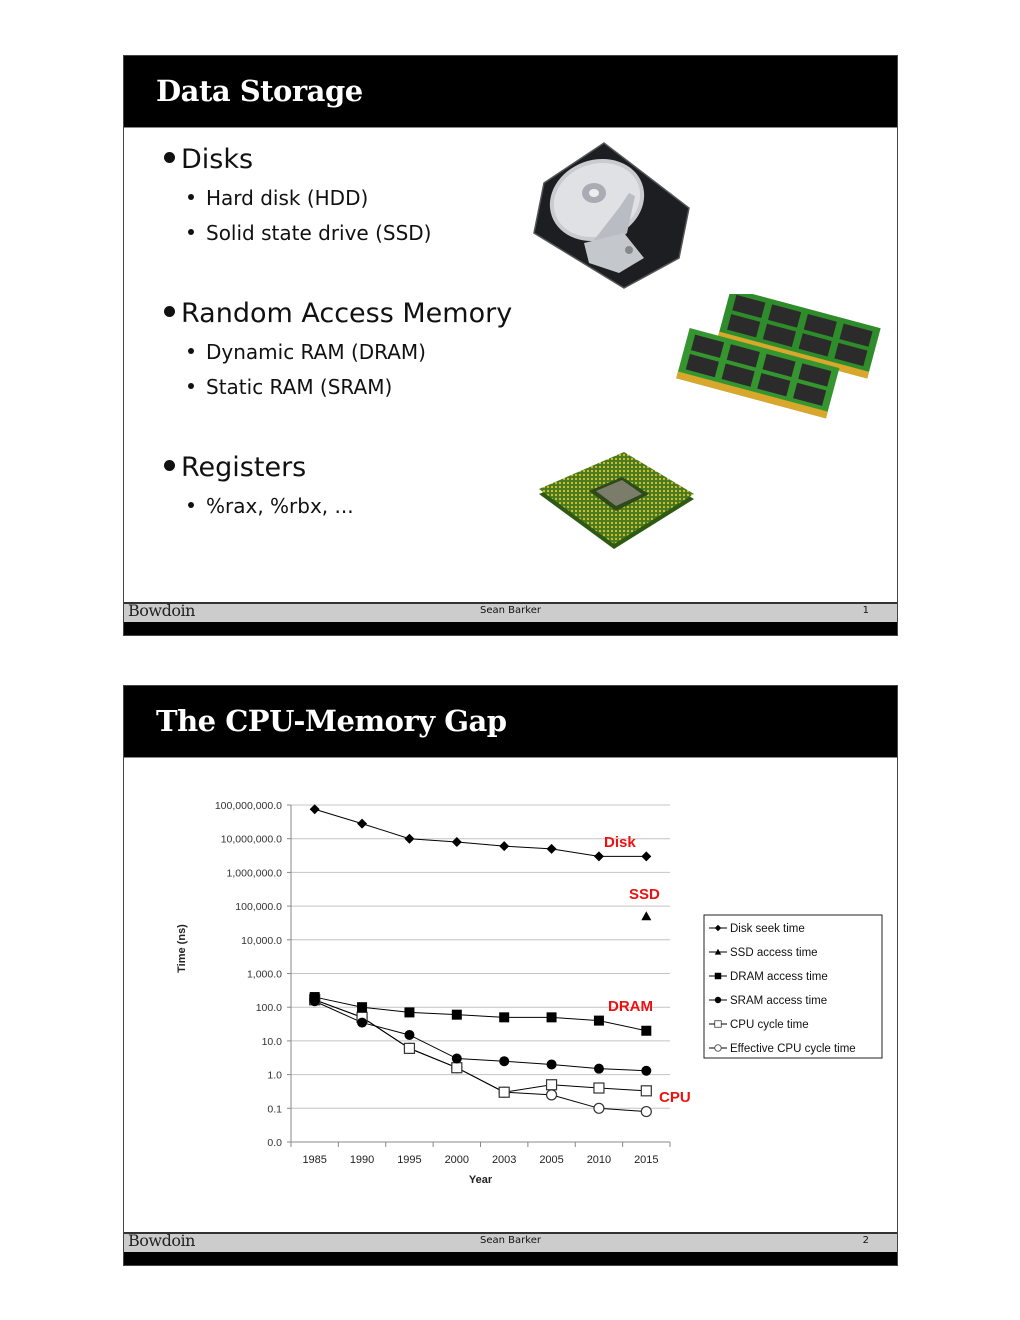  What do you see at coordinates (255, 873) in the screenshot?
I see `y-tick-label: 1,000,000.0` at bounding box center [255, 873].